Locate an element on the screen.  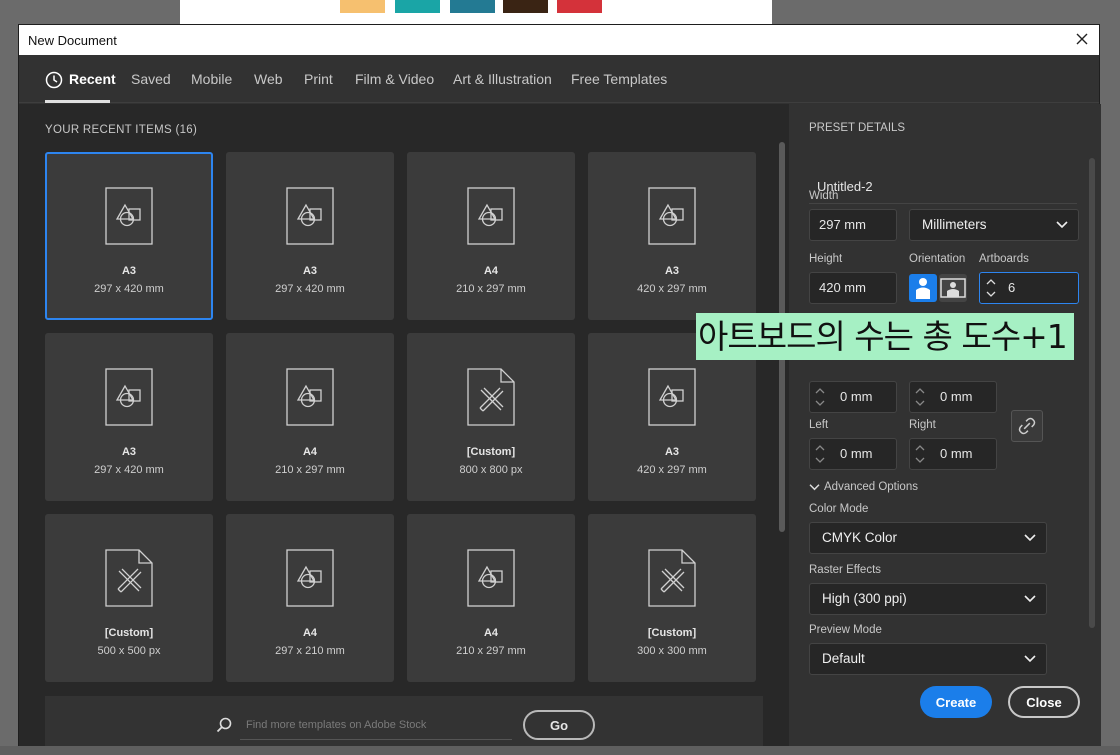
color-mode-label: Color Mode is located at coordinates (839, 509).